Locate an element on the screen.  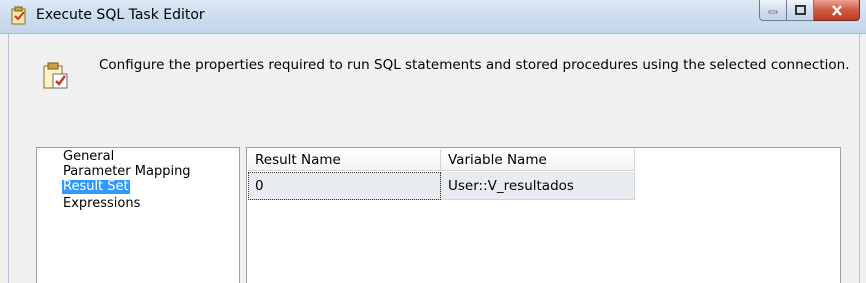
nav-item-expressions: Expressions is located at coordinates (101, 204).